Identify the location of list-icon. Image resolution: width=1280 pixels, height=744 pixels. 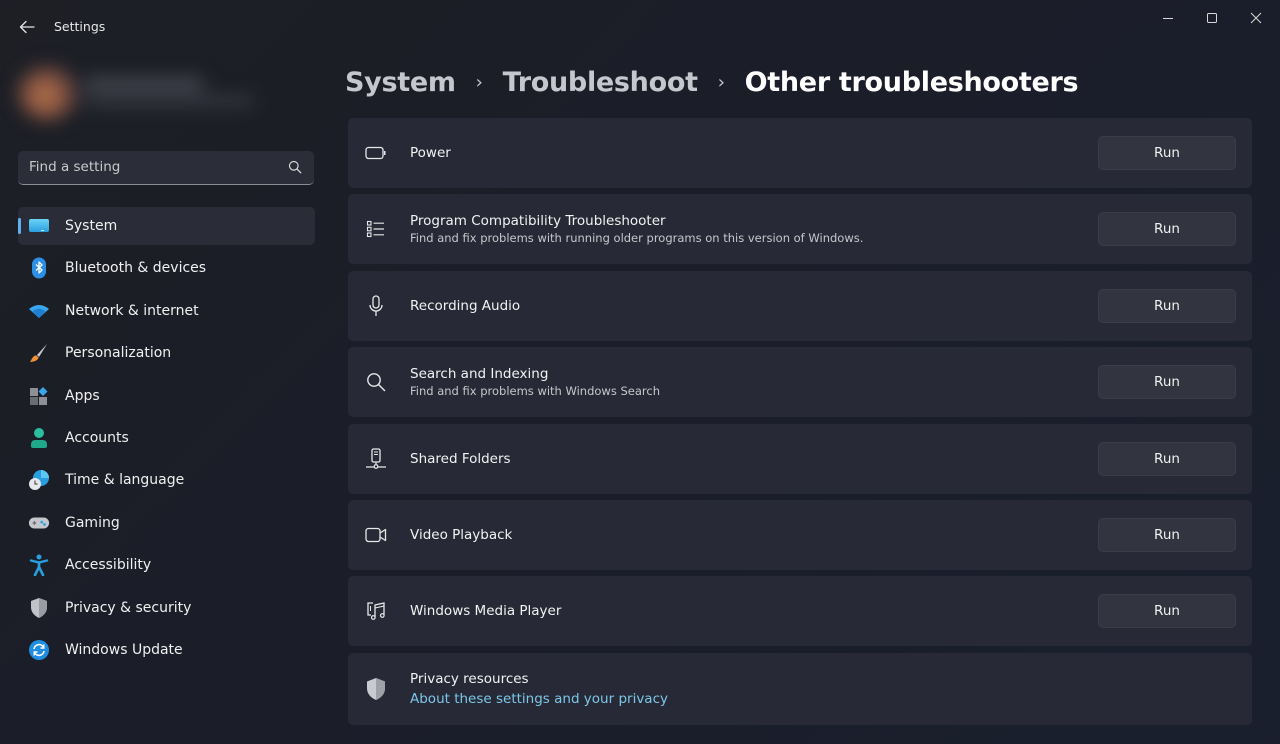
(376, 229).